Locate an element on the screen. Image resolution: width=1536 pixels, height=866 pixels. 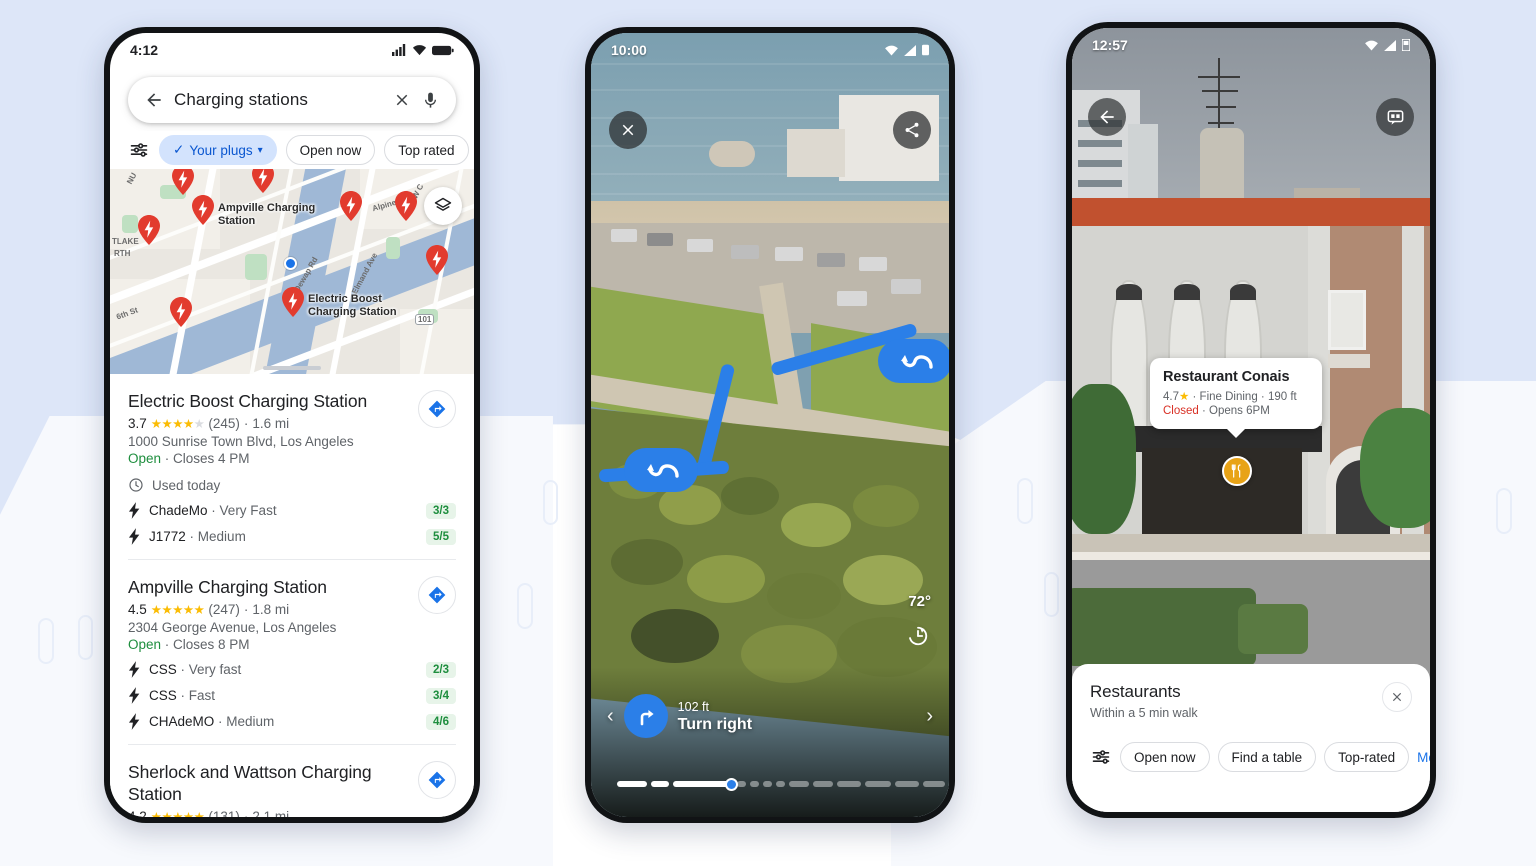
chip-label: Top rated is located at coordinates (426, 150).